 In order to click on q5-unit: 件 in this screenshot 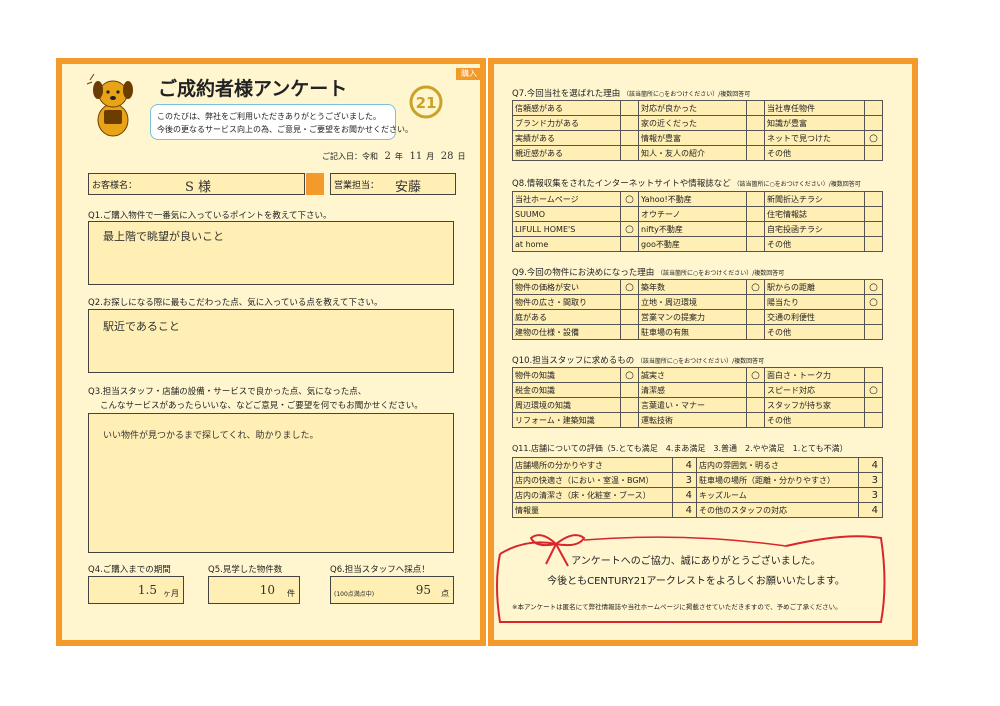, I will do `click(291, 593)`.